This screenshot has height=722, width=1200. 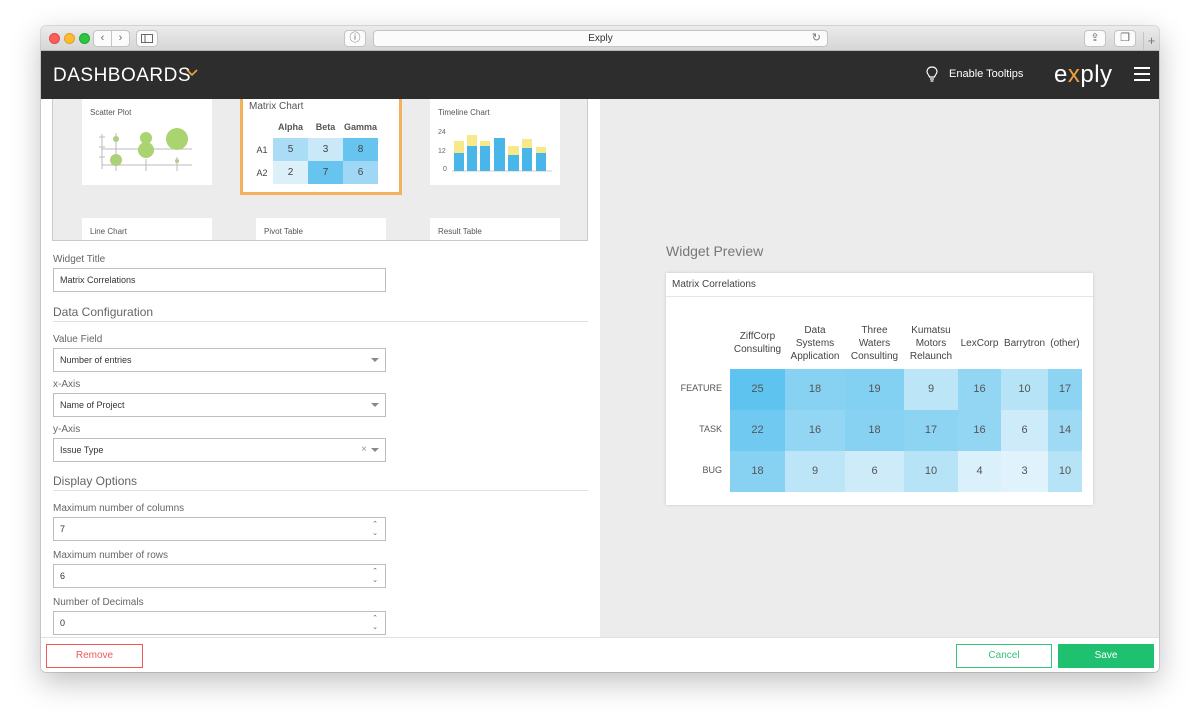 What do you see at coordinates (219, 576) in the screenshot?
I see `max-rows-stepper: 6 ⌃ ⌄` at bounding box center [219, 576].